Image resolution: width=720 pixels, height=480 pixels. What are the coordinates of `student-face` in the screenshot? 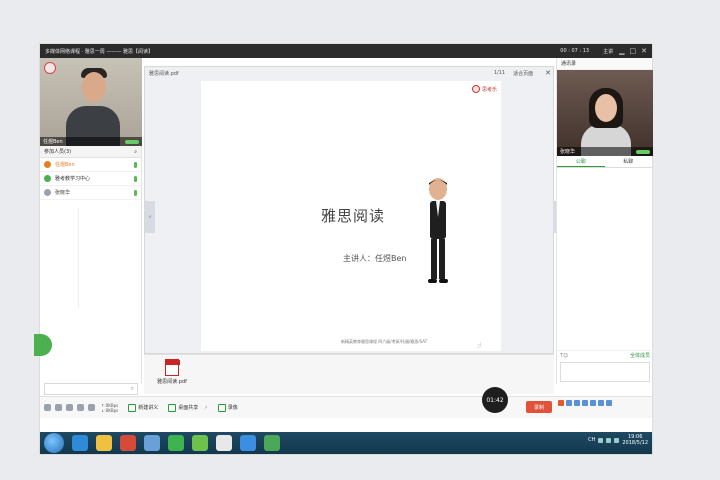 It's located at (606, 108).